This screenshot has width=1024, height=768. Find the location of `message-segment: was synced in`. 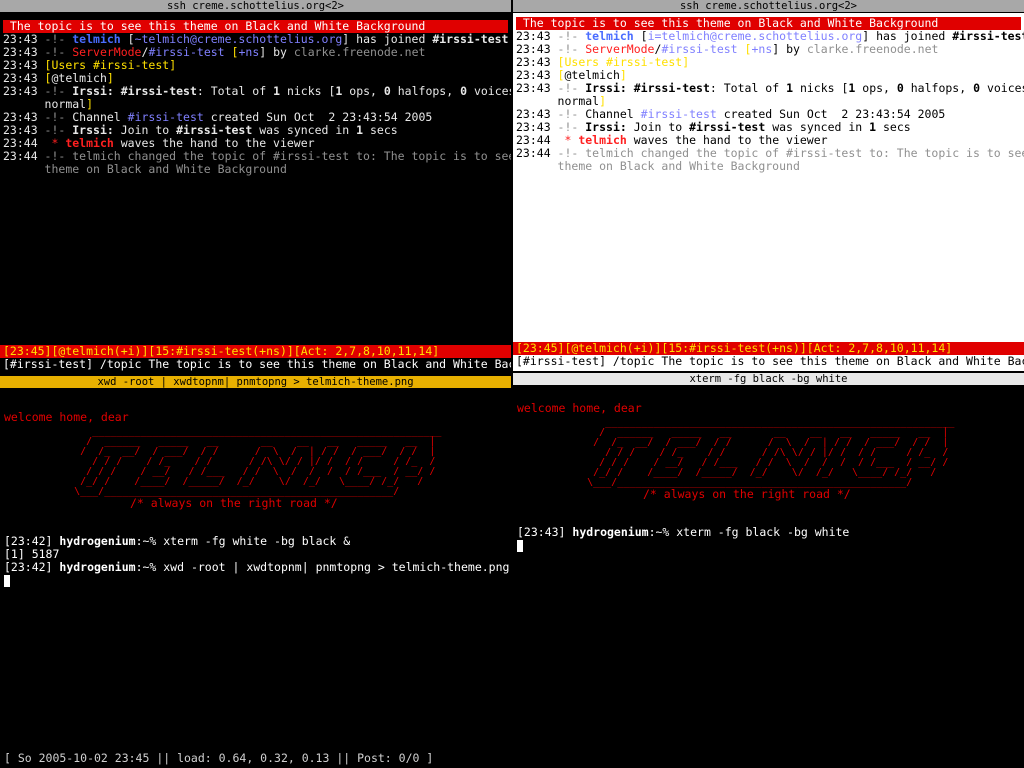

message-segment: was synced in is located at coordinates (304, 130).